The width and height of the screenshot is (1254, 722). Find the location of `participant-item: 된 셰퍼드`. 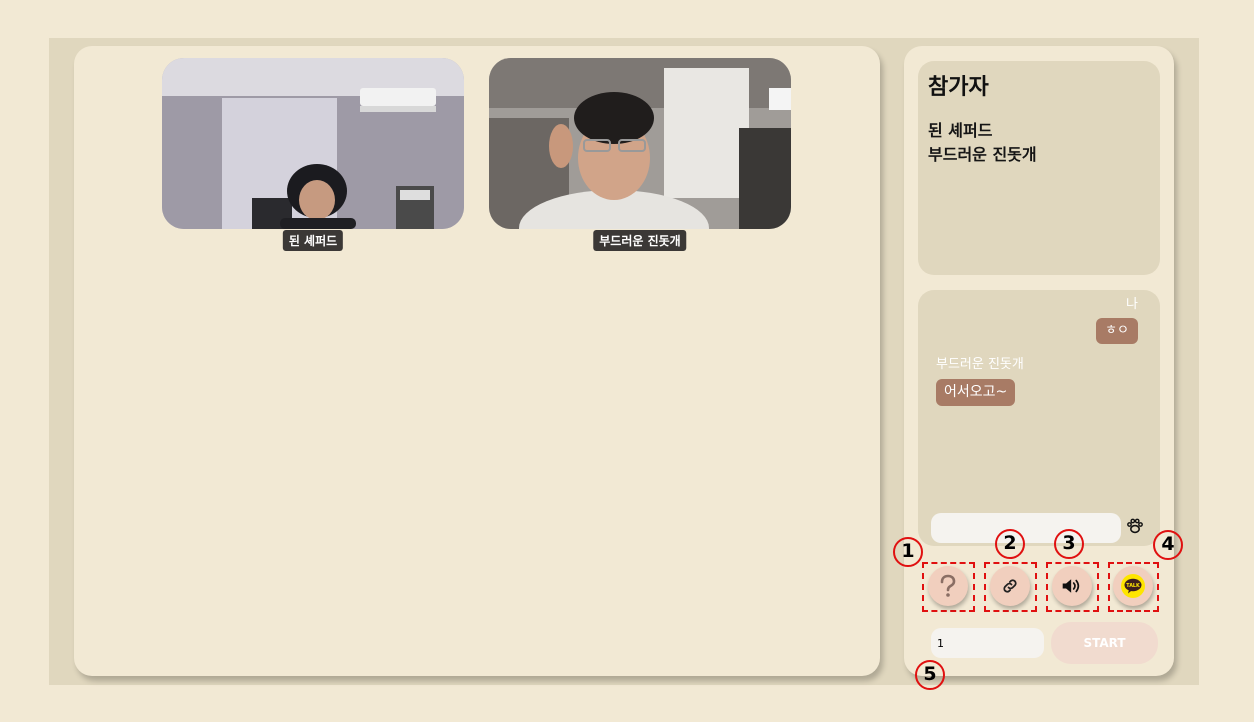

participant-item: 된 셰퍼드 is located at coordinates (960, 130).